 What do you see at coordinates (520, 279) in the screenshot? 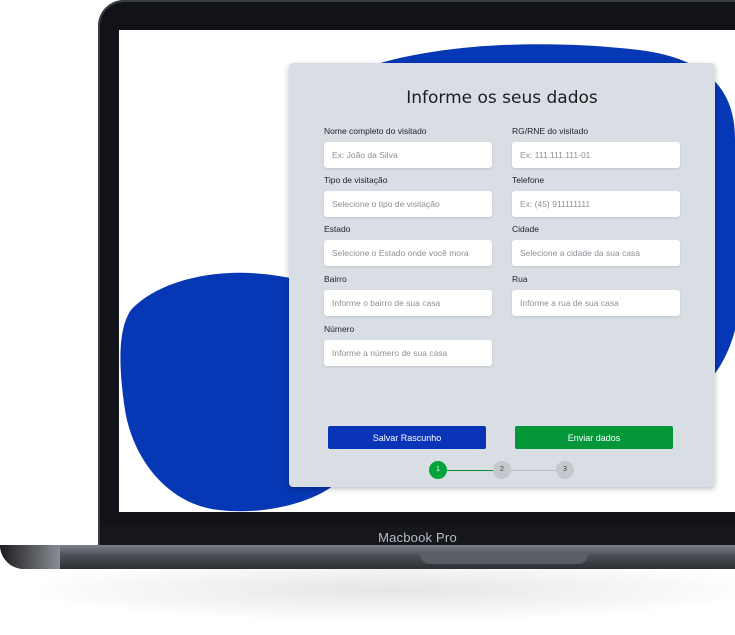
I see `field-rua-label: Rua` at bounding box center [520, 279].